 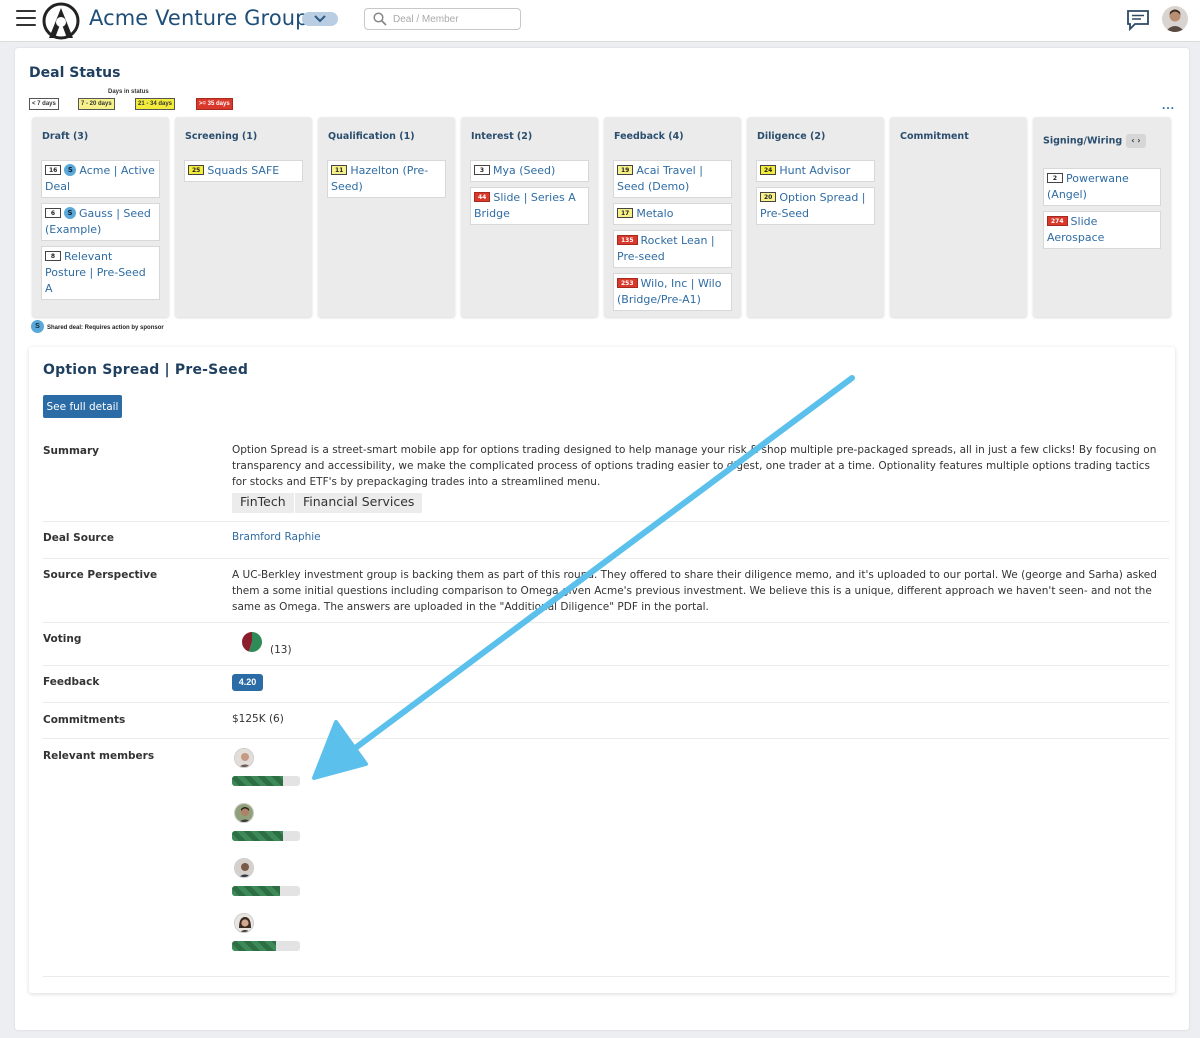 What do you see at coordinates (482, 197) in the screenshot?
I see `days-badge: 44` at bounding box center [482, 197].